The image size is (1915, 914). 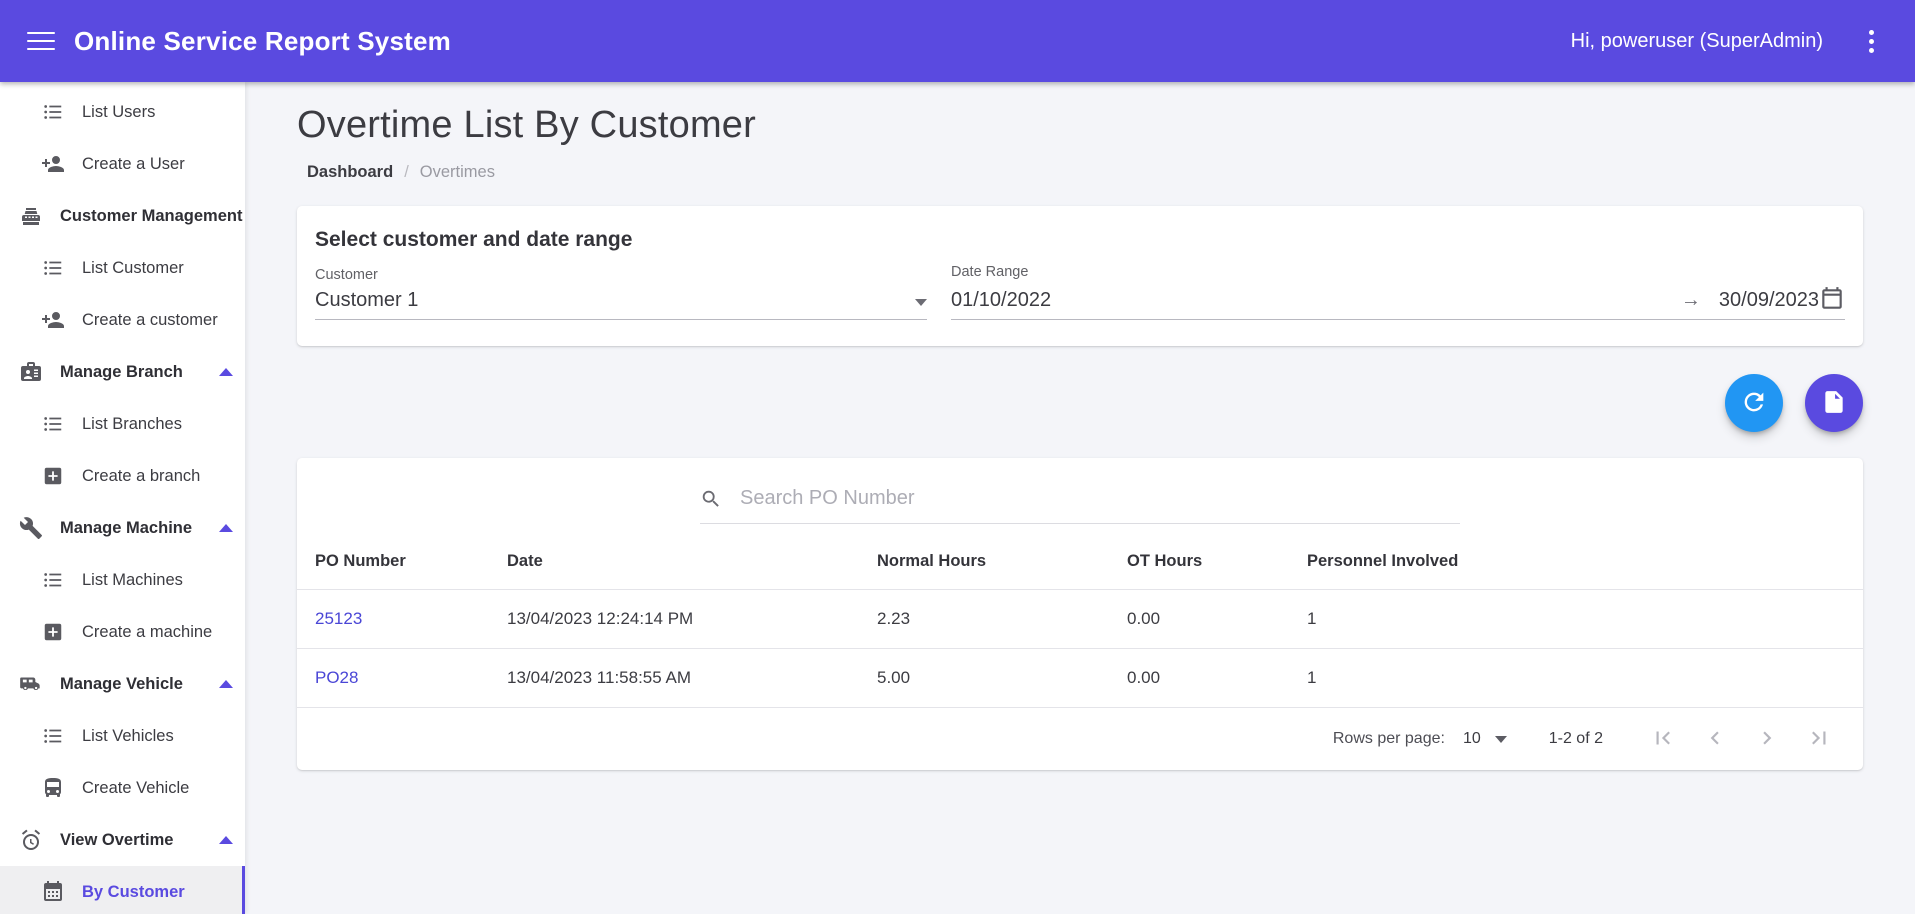 I want to click on cell-ot-hours: 0.00, so click(x=1144, y=677).